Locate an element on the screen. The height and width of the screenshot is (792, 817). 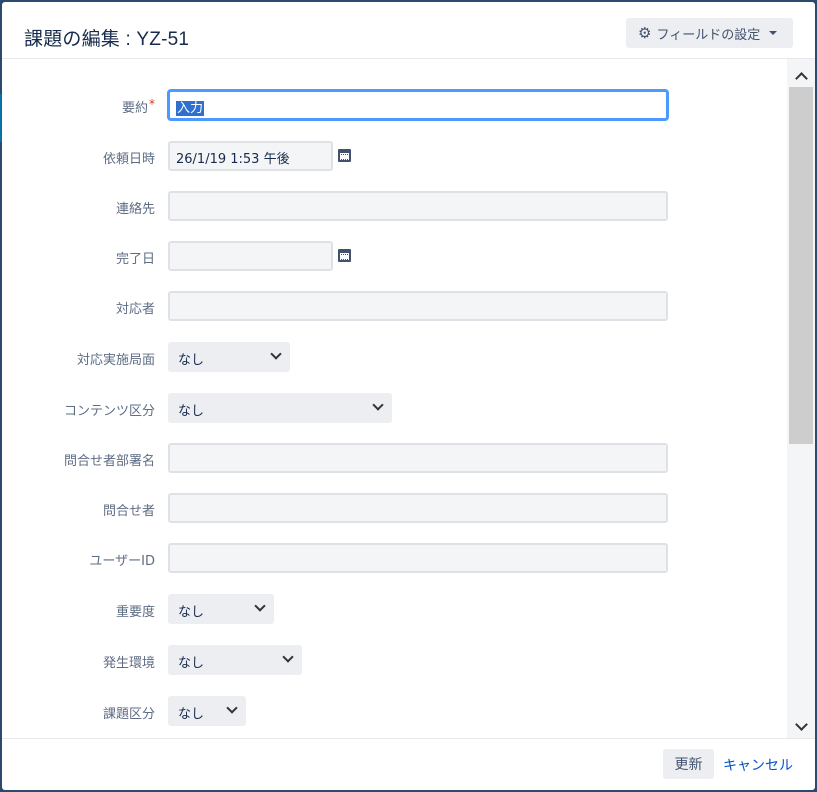
inquirer-dept-label: 問合せ者部署名 is located at coordinates (109, 461).